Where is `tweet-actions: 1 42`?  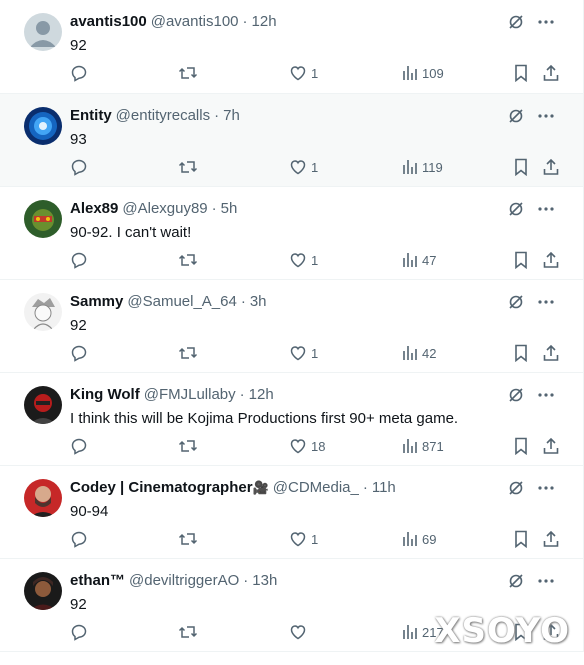 tweet-actions: 1 42 is located at coordinates (315, 353).